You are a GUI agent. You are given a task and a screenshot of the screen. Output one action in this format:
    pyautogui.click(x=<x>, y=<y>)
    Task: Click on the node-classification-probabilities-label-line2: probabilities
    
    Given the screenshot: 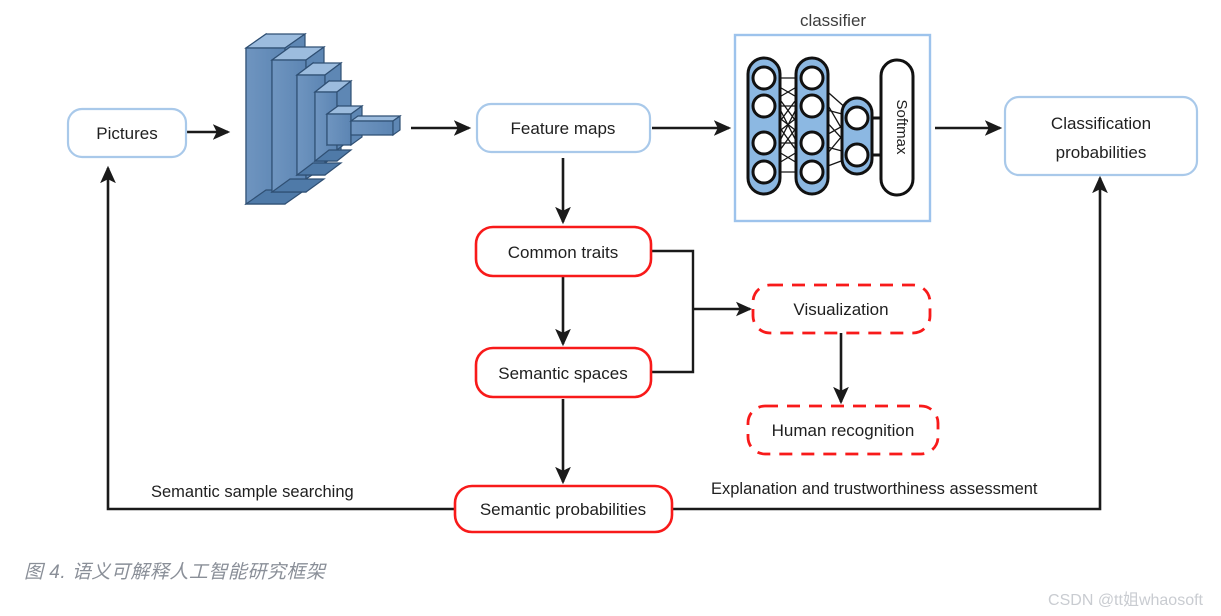 What is the action you would take?
    pyautogui.click(x=1101, y=152)
    